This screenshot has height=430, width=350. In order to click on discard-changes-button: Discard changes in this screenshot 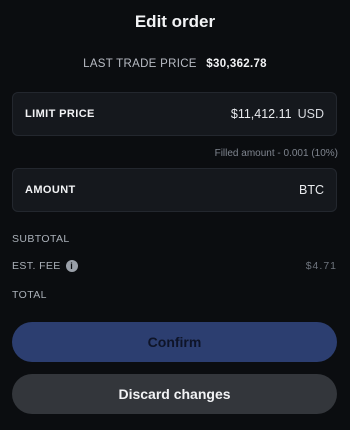, I will do `click(174, 394)`.